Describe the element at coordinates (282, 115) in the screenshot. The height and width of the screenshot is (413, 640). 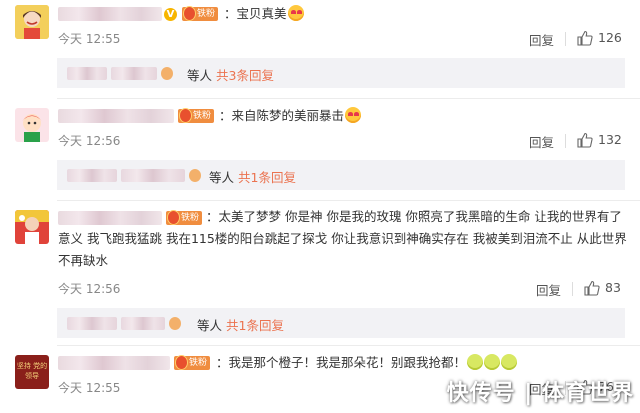
I see `comment-text-content: ：来自陈梦的美丽暴击` at that location.